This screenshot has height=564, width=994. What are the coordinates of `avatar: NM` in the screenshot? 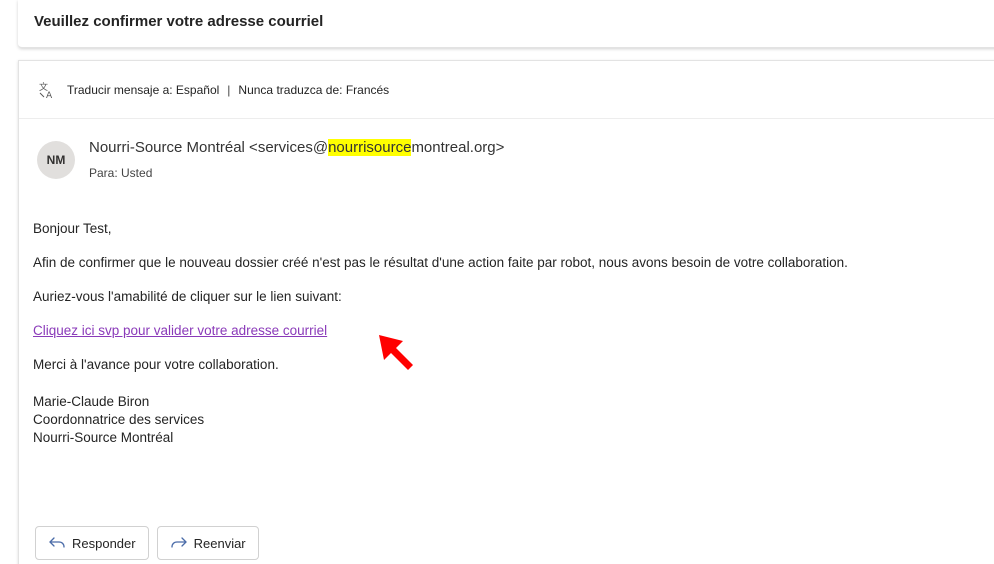 It's located at (56, 160).